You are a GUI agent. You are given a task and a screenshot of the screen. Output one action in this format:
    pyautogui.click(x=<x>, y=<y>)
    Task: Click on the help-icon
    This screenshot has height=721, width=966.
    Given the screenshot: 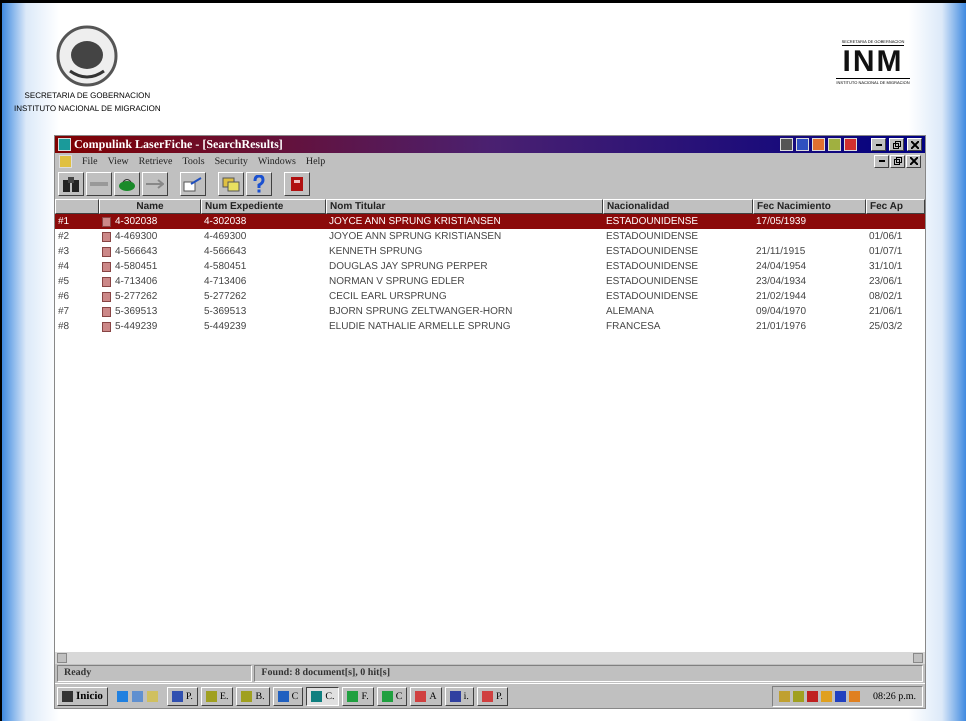 What is the action you would take?
    pyautogui.click(x=259, y=184)
    